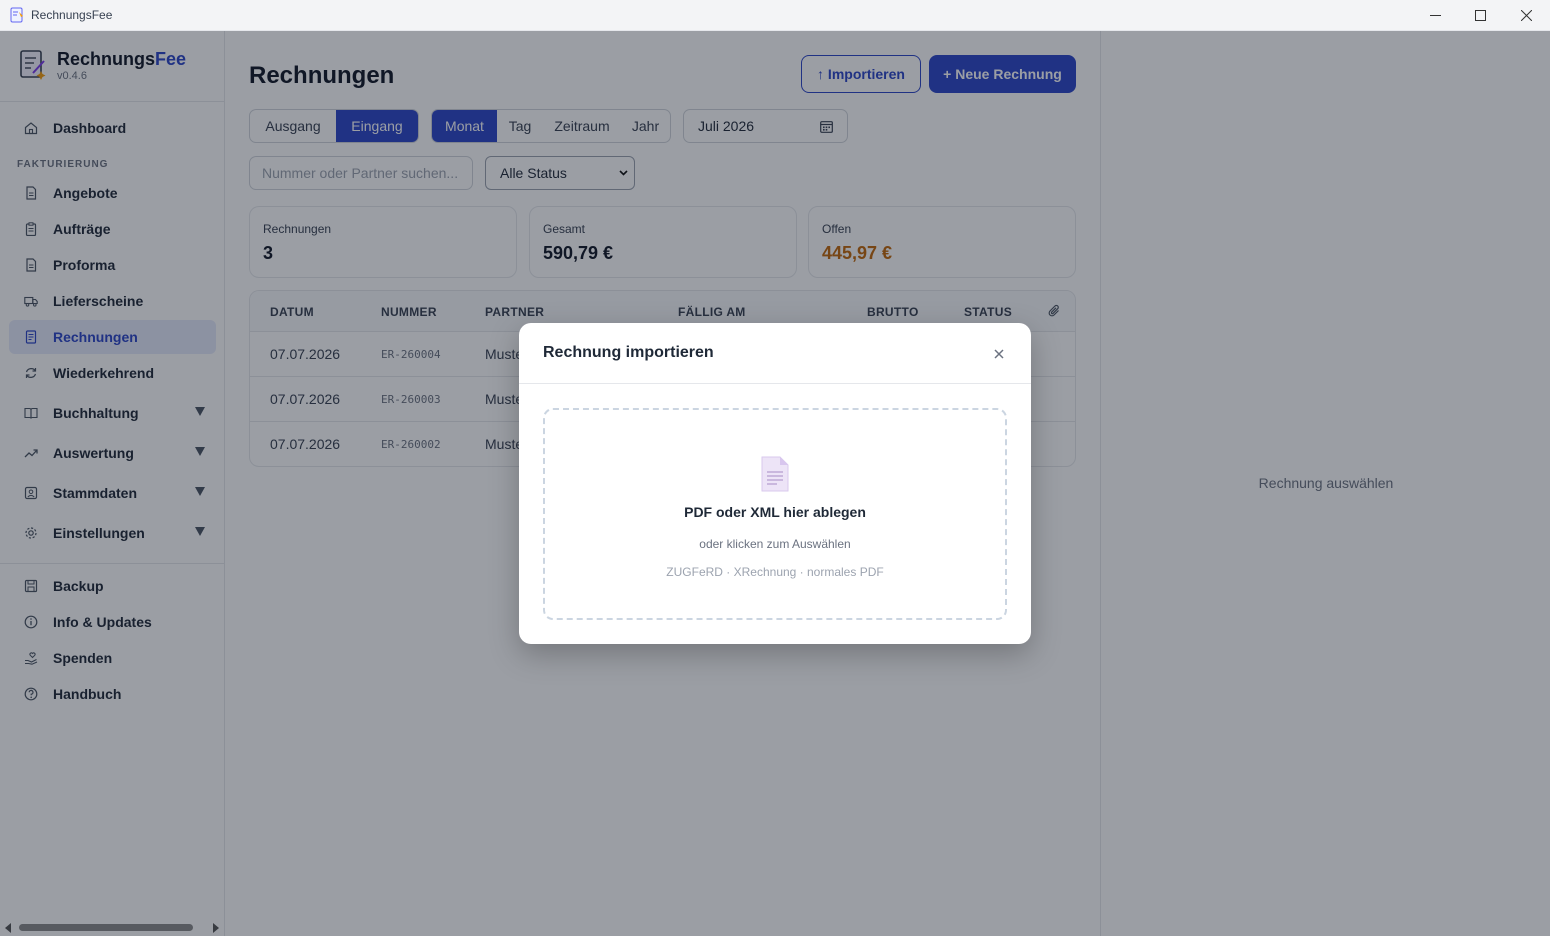  I want to click on drop-zone-title: PDF oder XML hier ablegen, so click(775, 512).